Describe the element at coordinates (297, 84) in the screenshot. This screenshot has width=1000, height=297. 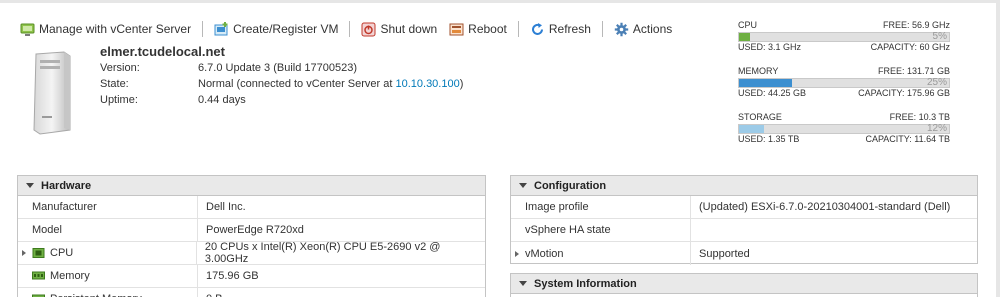
I see `state-prefix: Normal (connected to vCenter Server at` at that location.